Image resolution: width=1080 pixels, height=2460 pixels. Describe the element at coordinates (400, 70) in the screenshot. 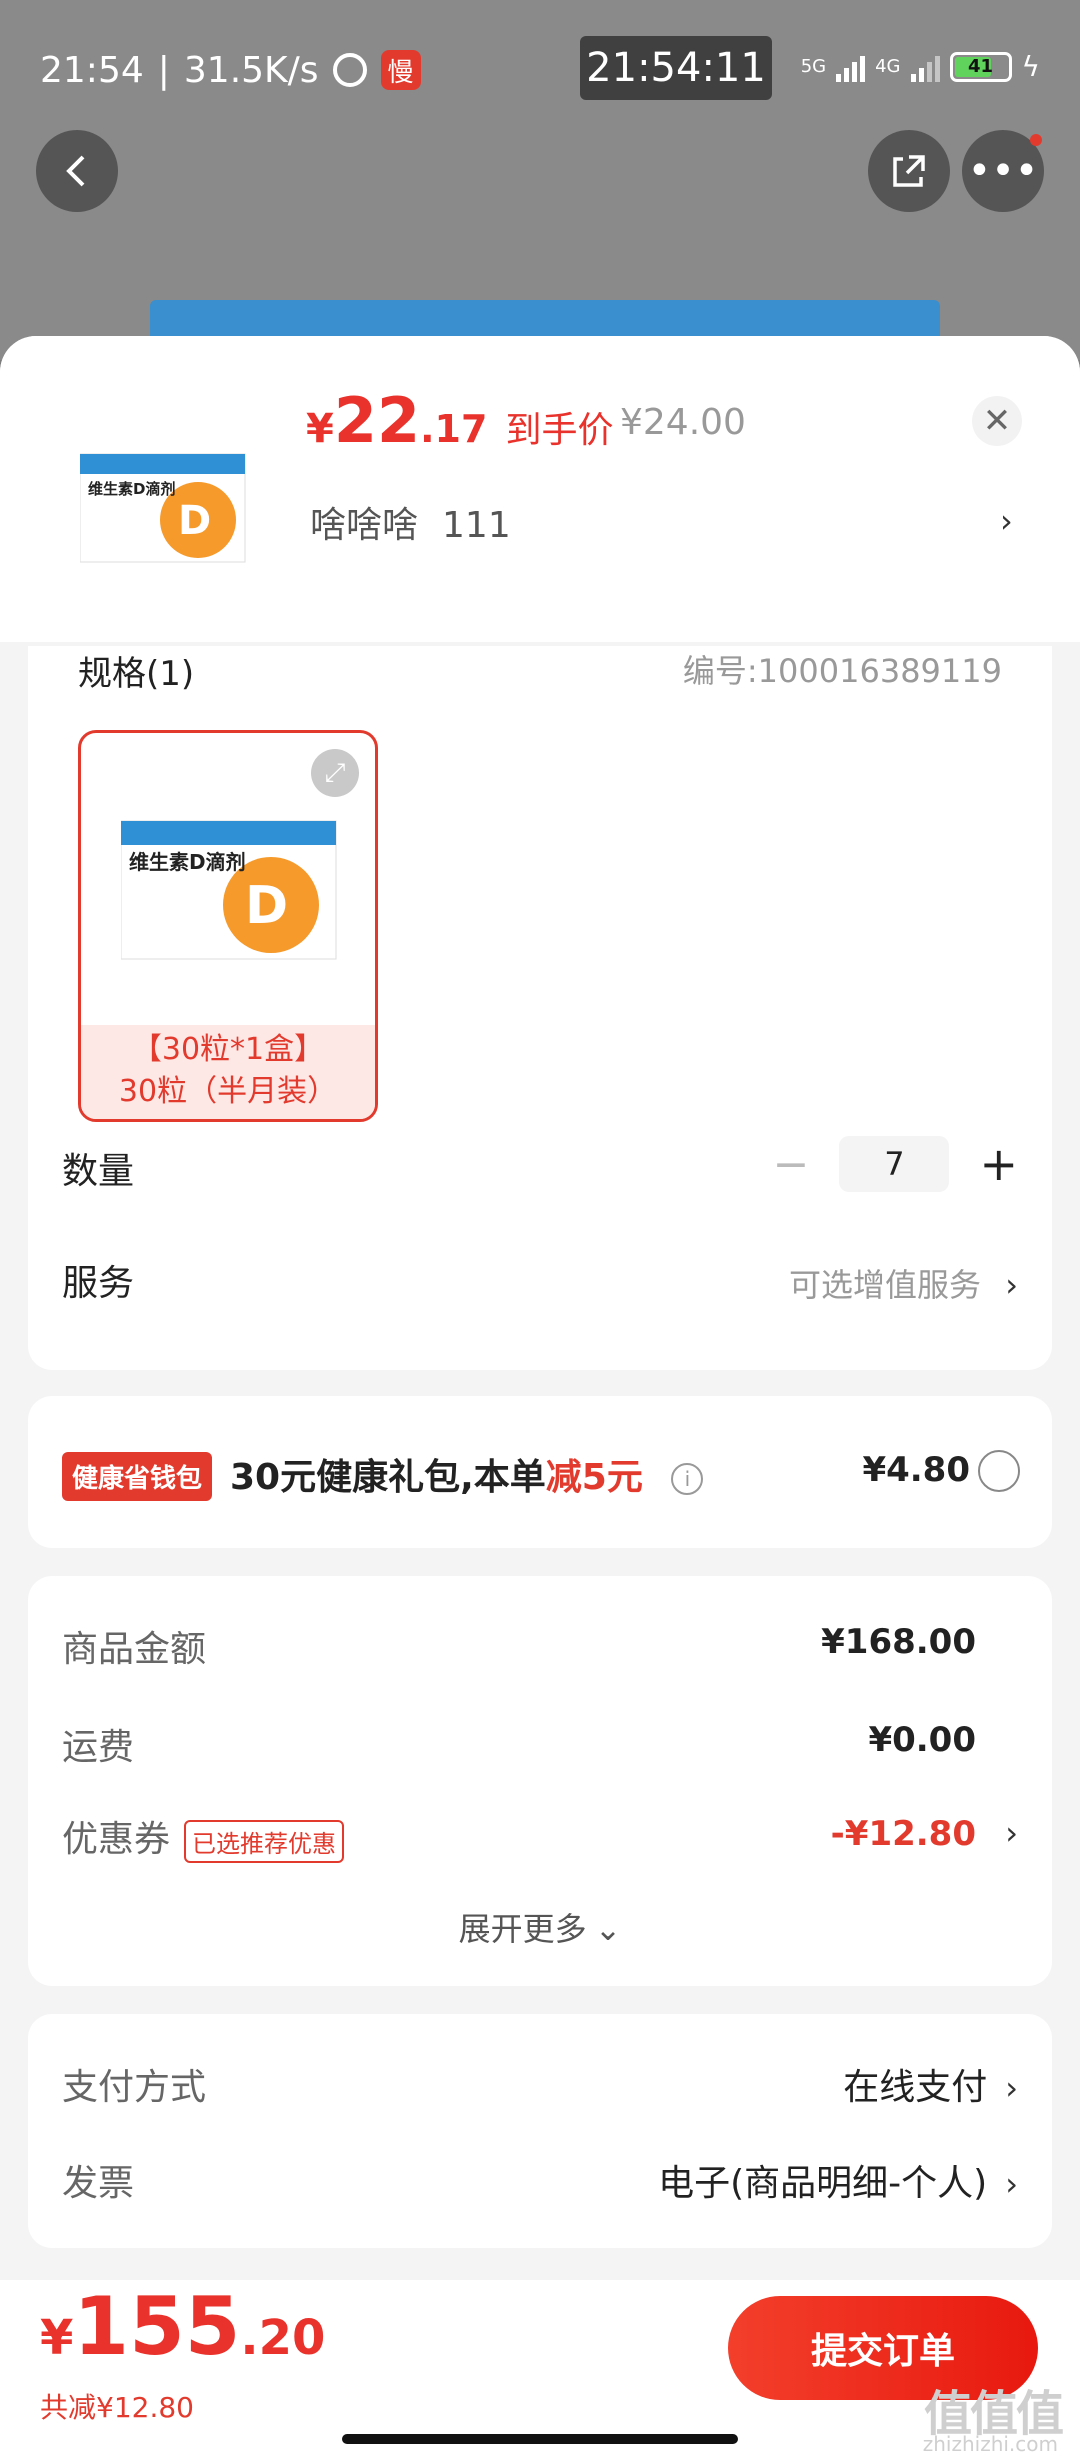

I see `app-notification-icon: 慢` at that location.